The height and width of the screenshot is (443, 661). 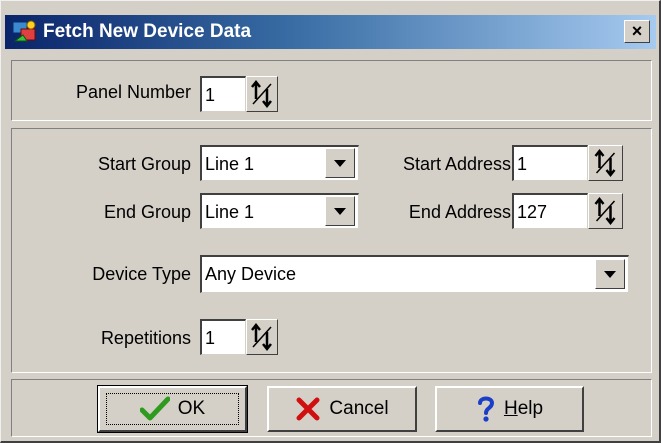 I want to click on device-type-value: Any Device, so click(x=251, y=274).